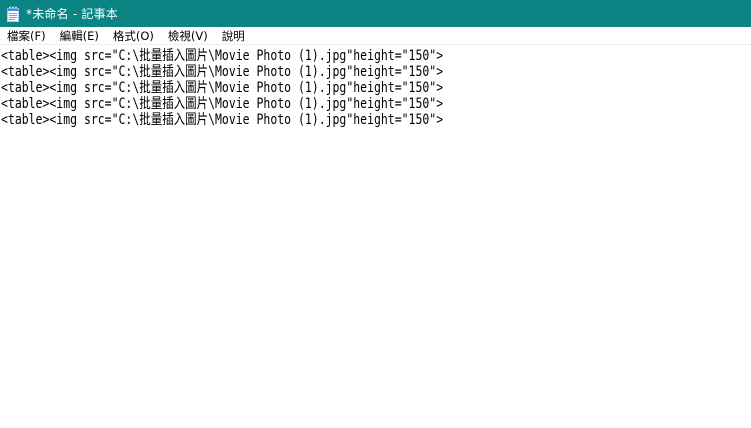 Image resolution: width=751 pixels, height=428 pixels. What do you see at coordinates (79, 36) in the screenshot?
I see `menu-edit: 編輯(E)` at bounding box center [79, 36].